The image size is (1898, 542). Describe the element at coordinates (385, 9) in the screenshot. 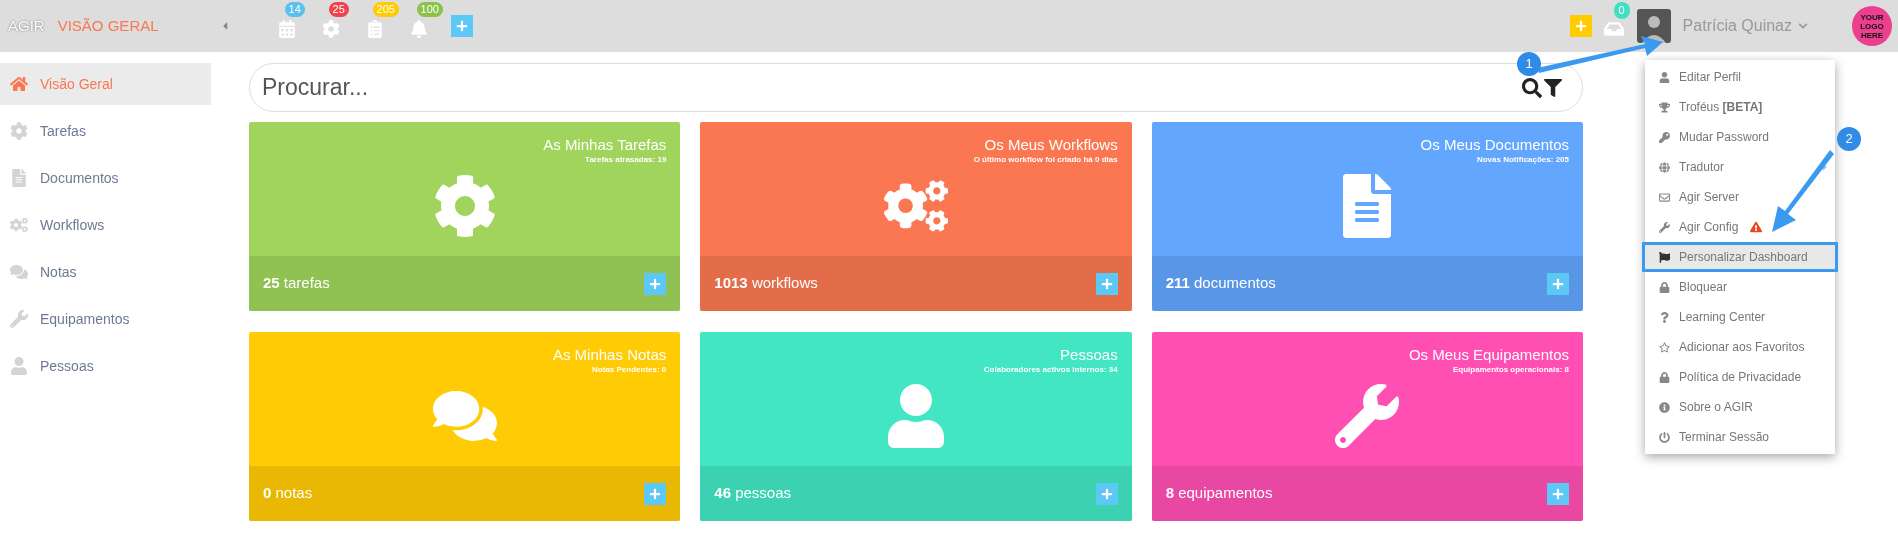

I see `count-badge: 205` at that location.